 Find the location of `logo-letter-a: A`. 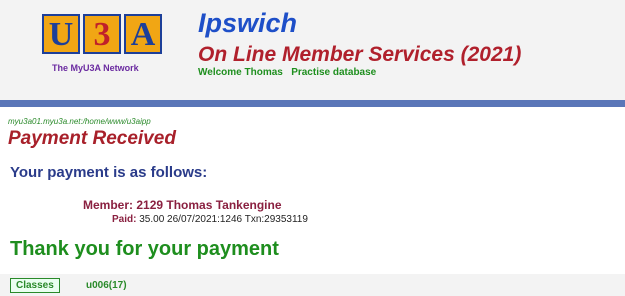

logo-letter-a: A is located at coordinates (143, 34).